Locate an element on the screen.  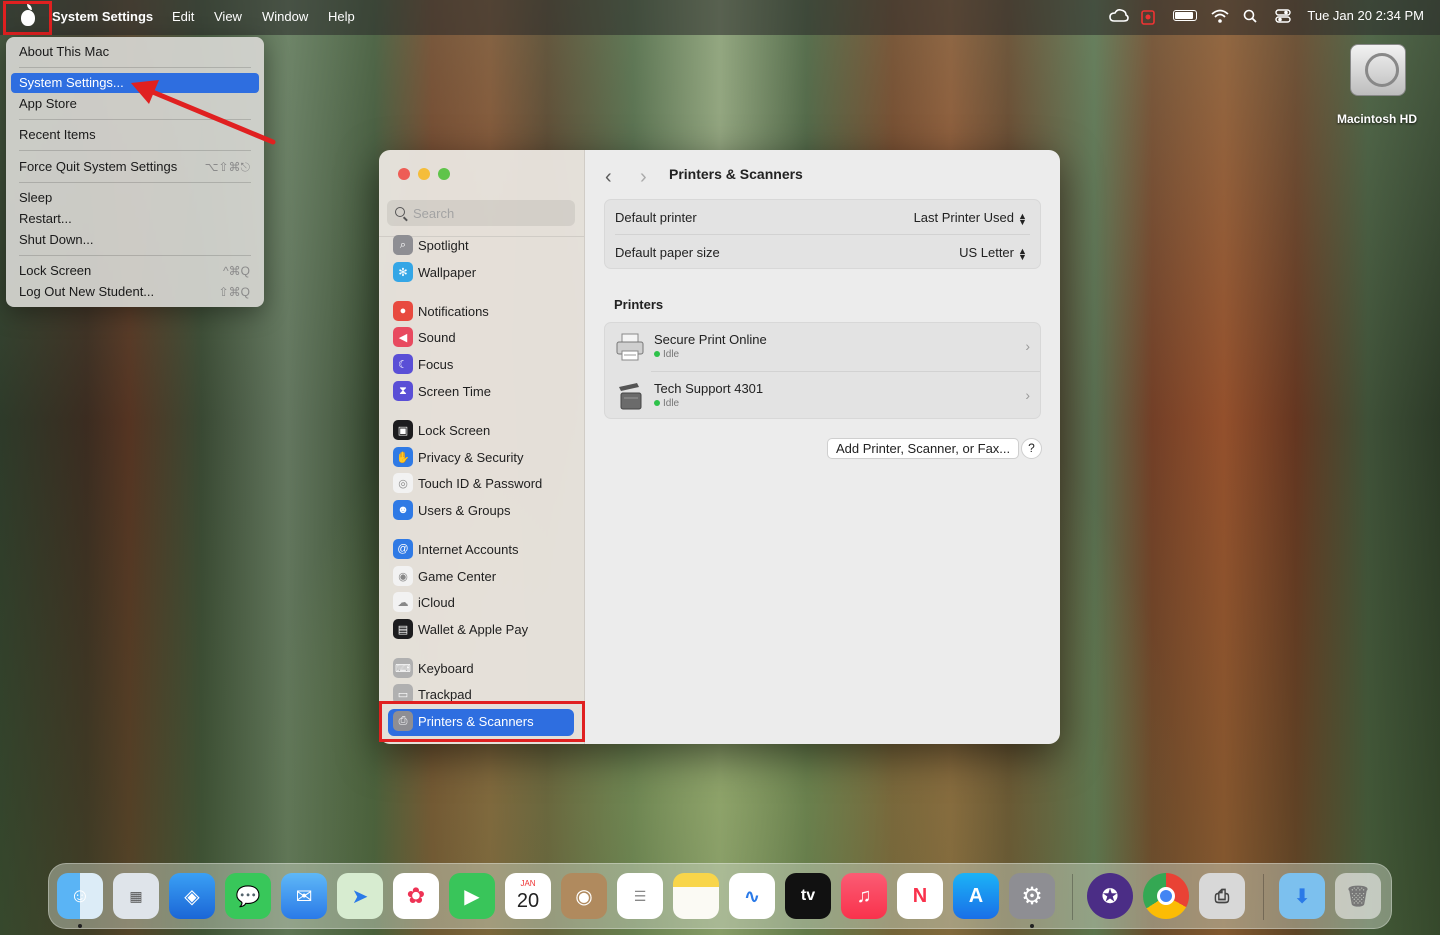
status-dot-icon is located at coordinates (657, 403).